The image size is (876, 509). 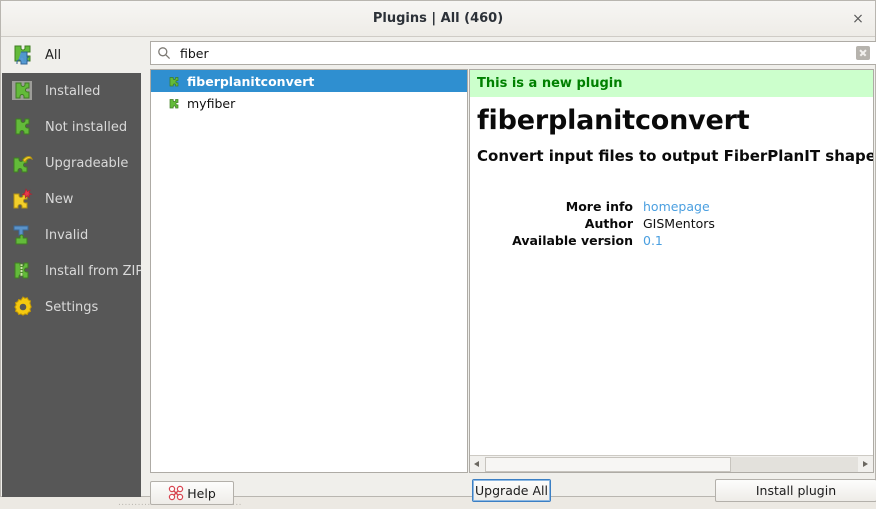 I want to click on puzzle-zip-icon, so click(x=23, y=271).